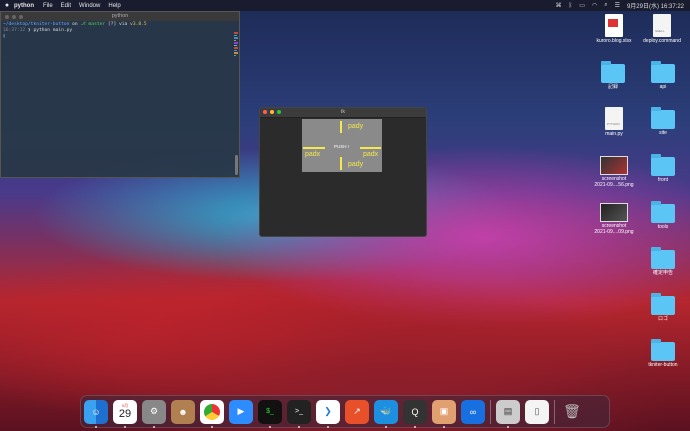 The height and width of the screenshot is (431, 690). I want to click on desktop-icon-screenshot-2: screenshot 2021-09....09.png, so click(614, 219).